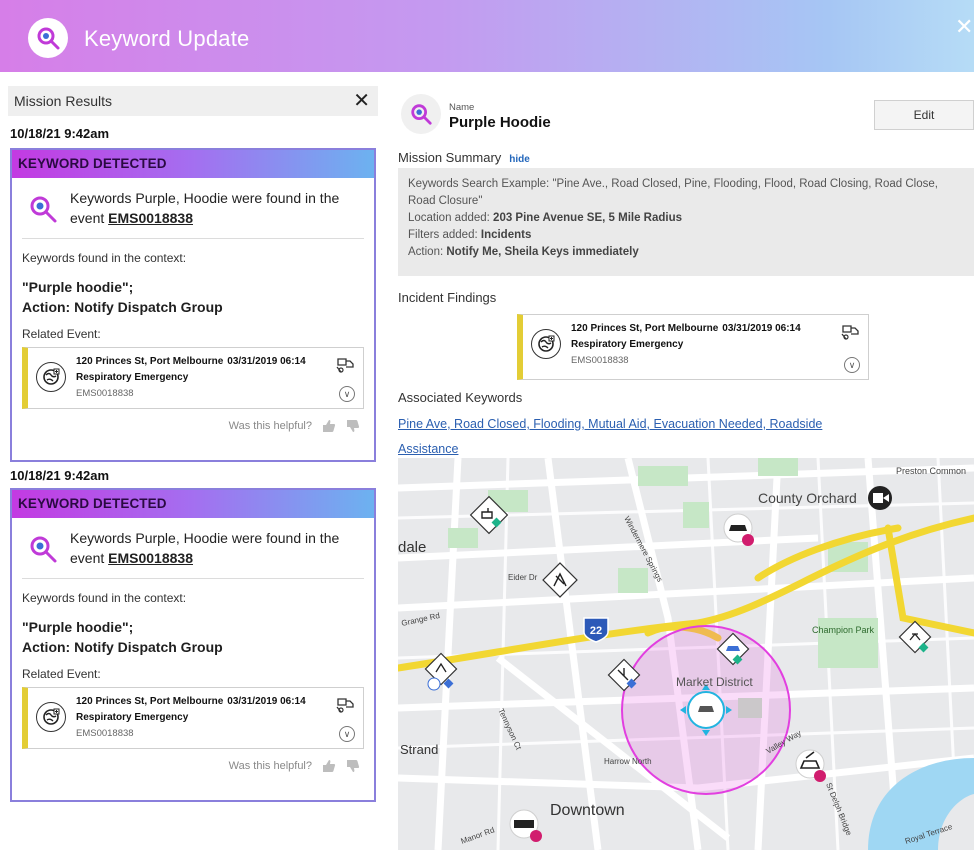 The image size is (974, 850). I want to click on summary-action-label: Action:, so click(427, 252).